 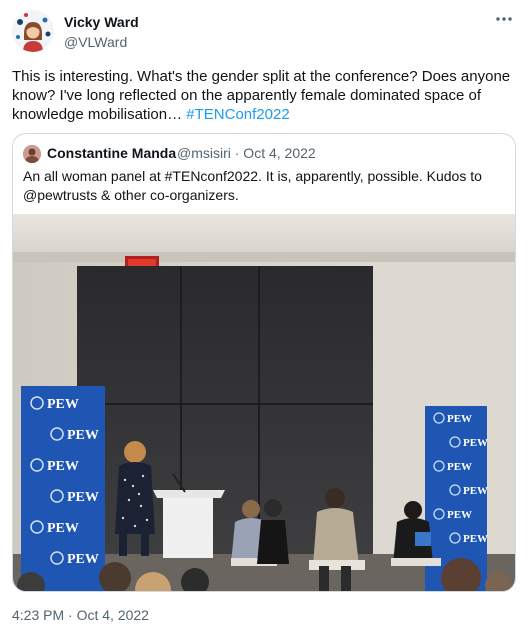 What do you see at coordinates (246, 153) in the screenshot?
I see `quoted-author-meta: @msisiri · Oct 4, 2022` at bounding box center [246, 153].